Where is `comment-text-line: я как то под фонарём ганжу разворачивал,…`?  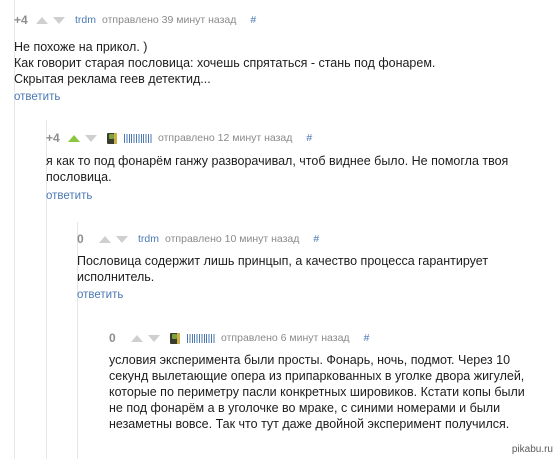
comment-text-line: я как то под фонарём ганжу разворачивал,… is located at coordinates (277, 161).